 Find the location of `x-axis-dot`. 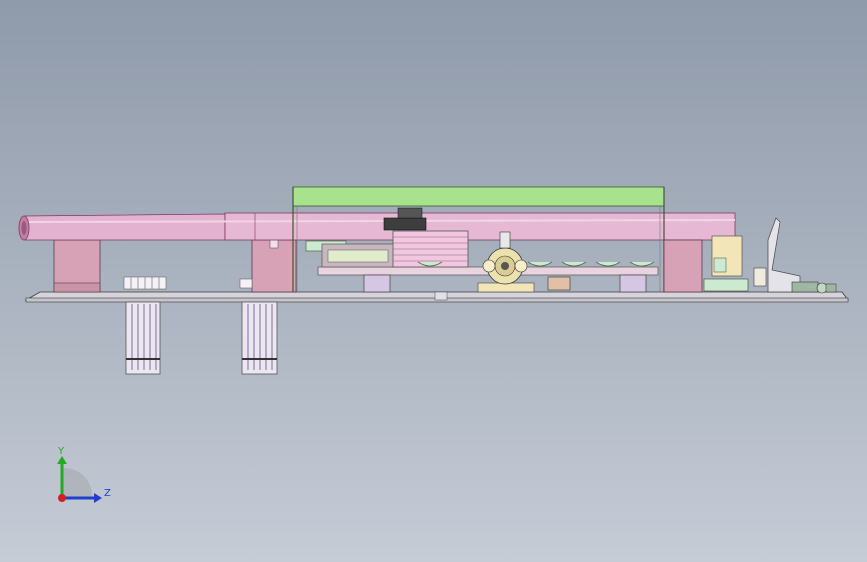

x-axis-dot is located at coordinates (62, 498).